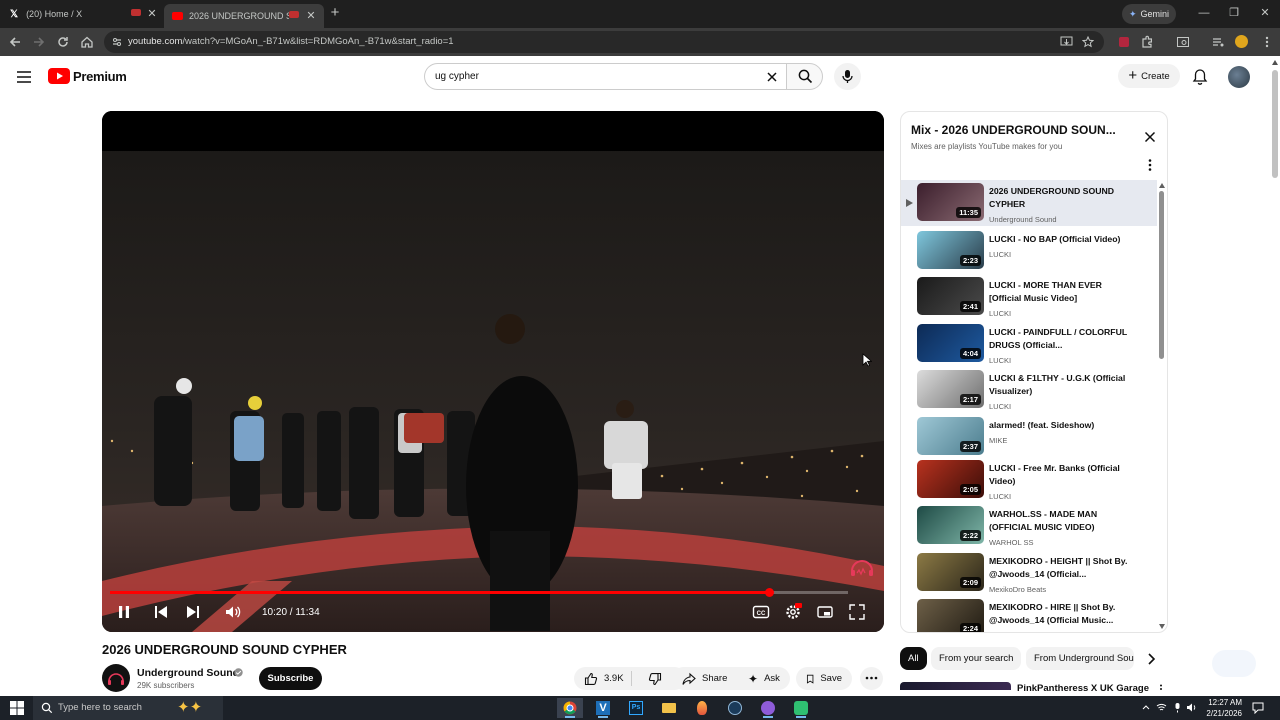 This screenshot has height=720, width=1280. I want to click on page-scroll-thumb, so click(1275, 124).